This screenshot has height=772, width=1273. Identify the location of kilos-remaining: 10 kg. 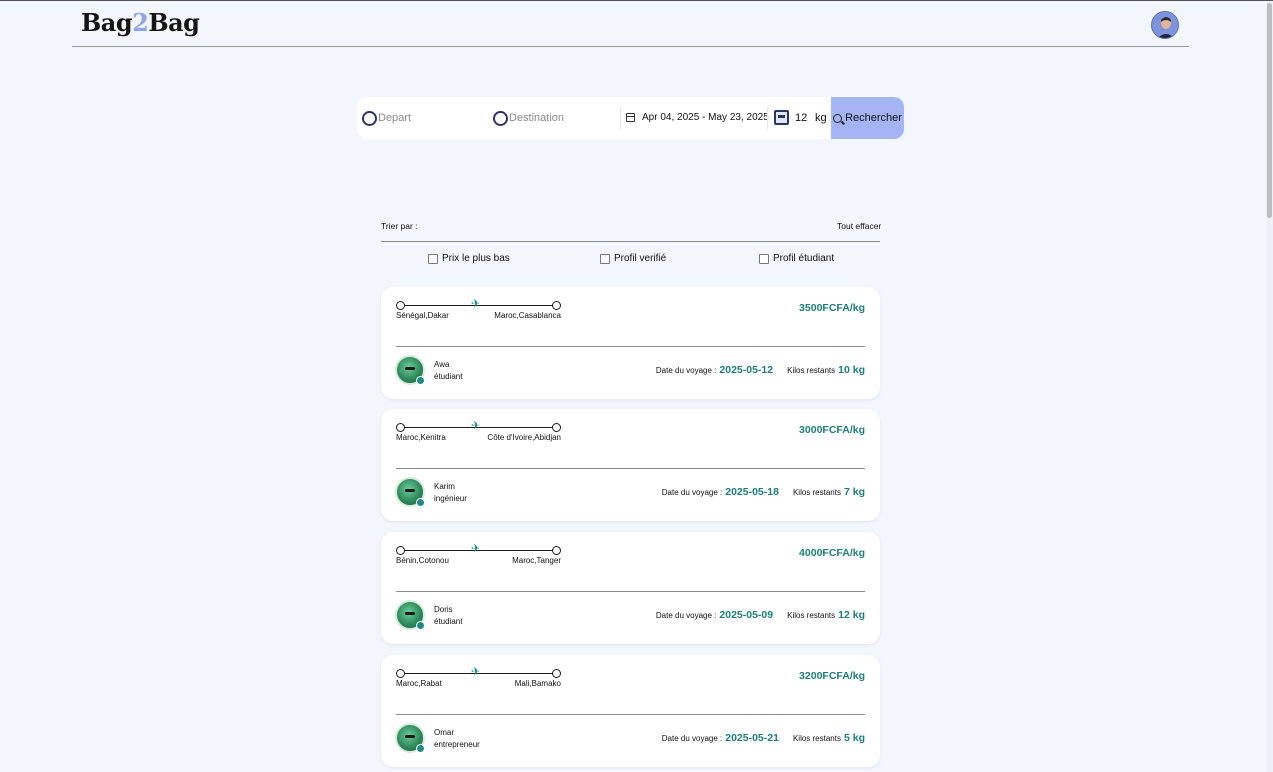
(851, 370).